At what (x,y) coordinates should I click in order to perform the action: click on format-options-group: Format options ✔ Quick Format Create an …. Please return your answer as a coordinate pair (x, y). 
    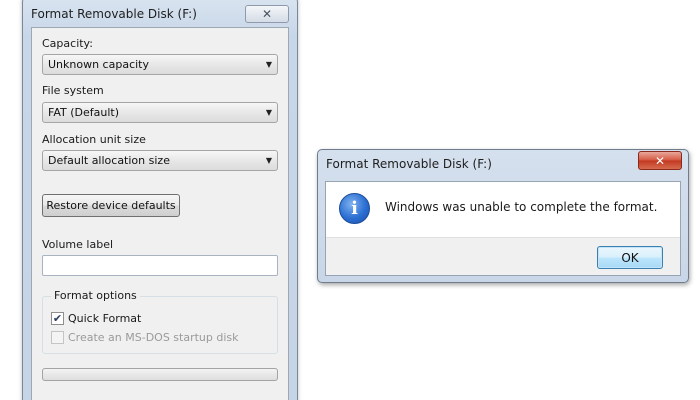
    Looking at the image, I should click on (160, 321).